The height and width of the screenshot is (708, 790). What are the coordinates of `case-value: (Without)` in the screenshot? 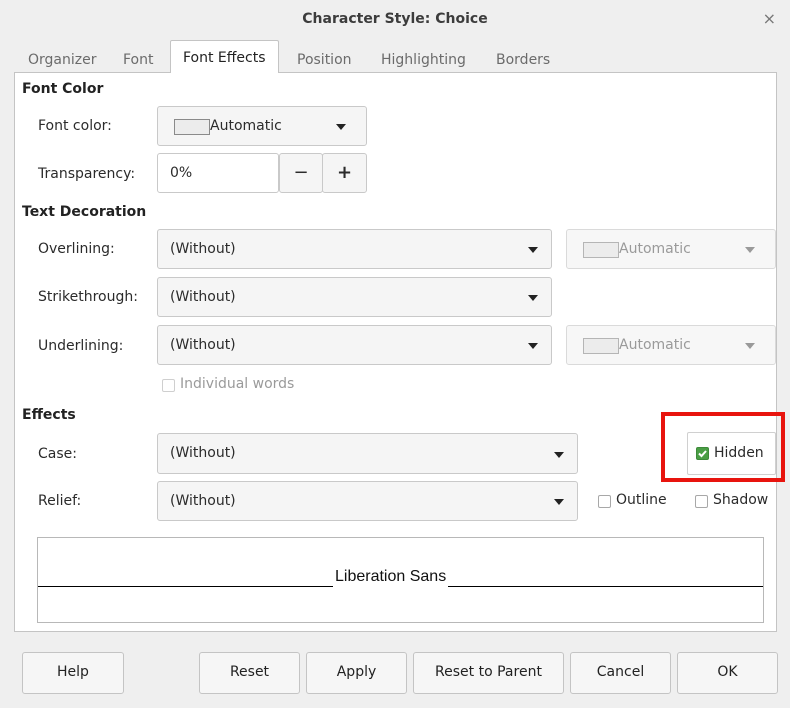 It's located at (203, 453).